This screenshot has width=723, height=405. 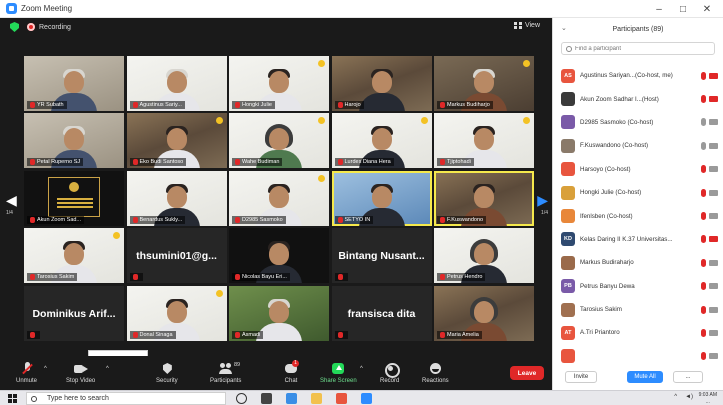 I want to click on chrome-browser-icon, so click(x=341, y=398).